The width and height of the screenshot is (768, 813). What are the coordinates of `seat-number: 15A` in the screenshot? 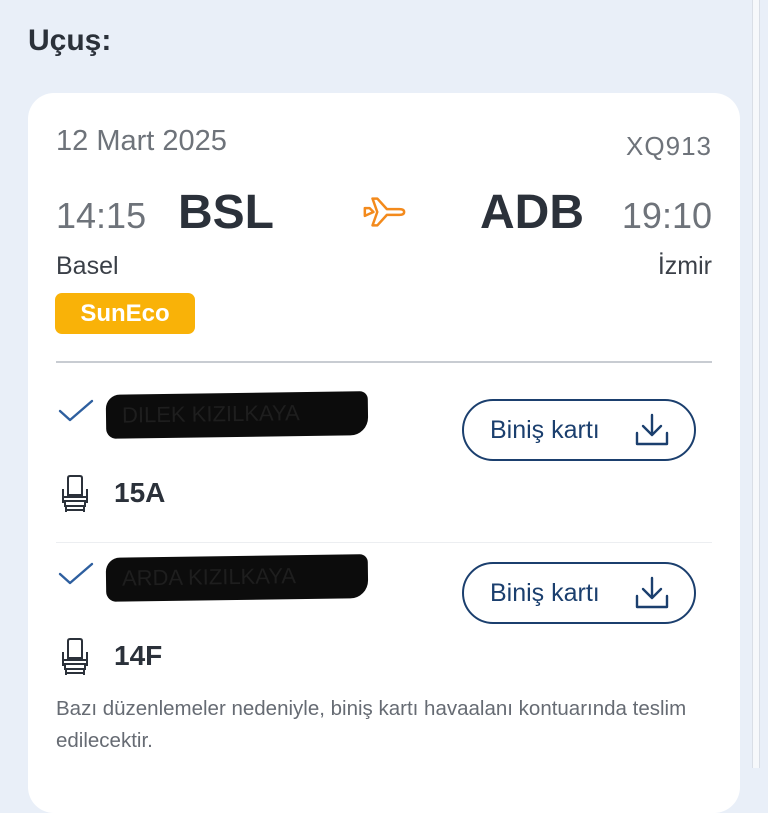 It's located at (140, 492).